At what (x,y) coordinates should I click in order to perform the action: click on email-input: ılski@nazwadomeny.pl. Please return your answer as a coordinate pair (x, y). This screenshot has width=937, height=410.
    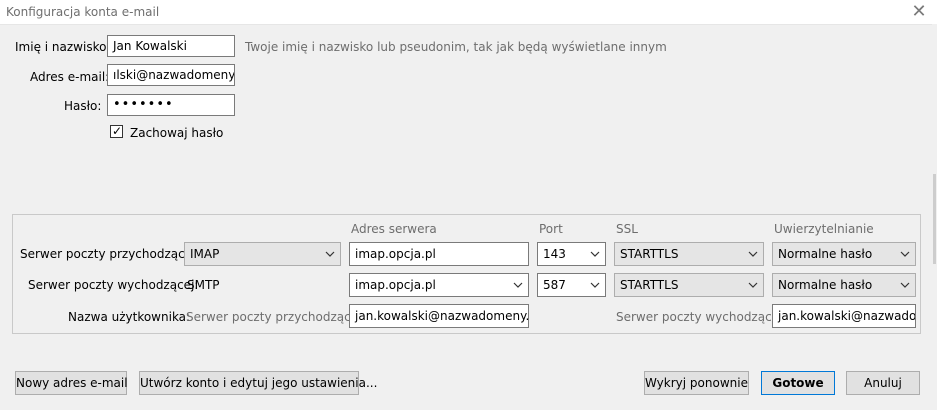
    Looking at the image, I should click on (171, 75).